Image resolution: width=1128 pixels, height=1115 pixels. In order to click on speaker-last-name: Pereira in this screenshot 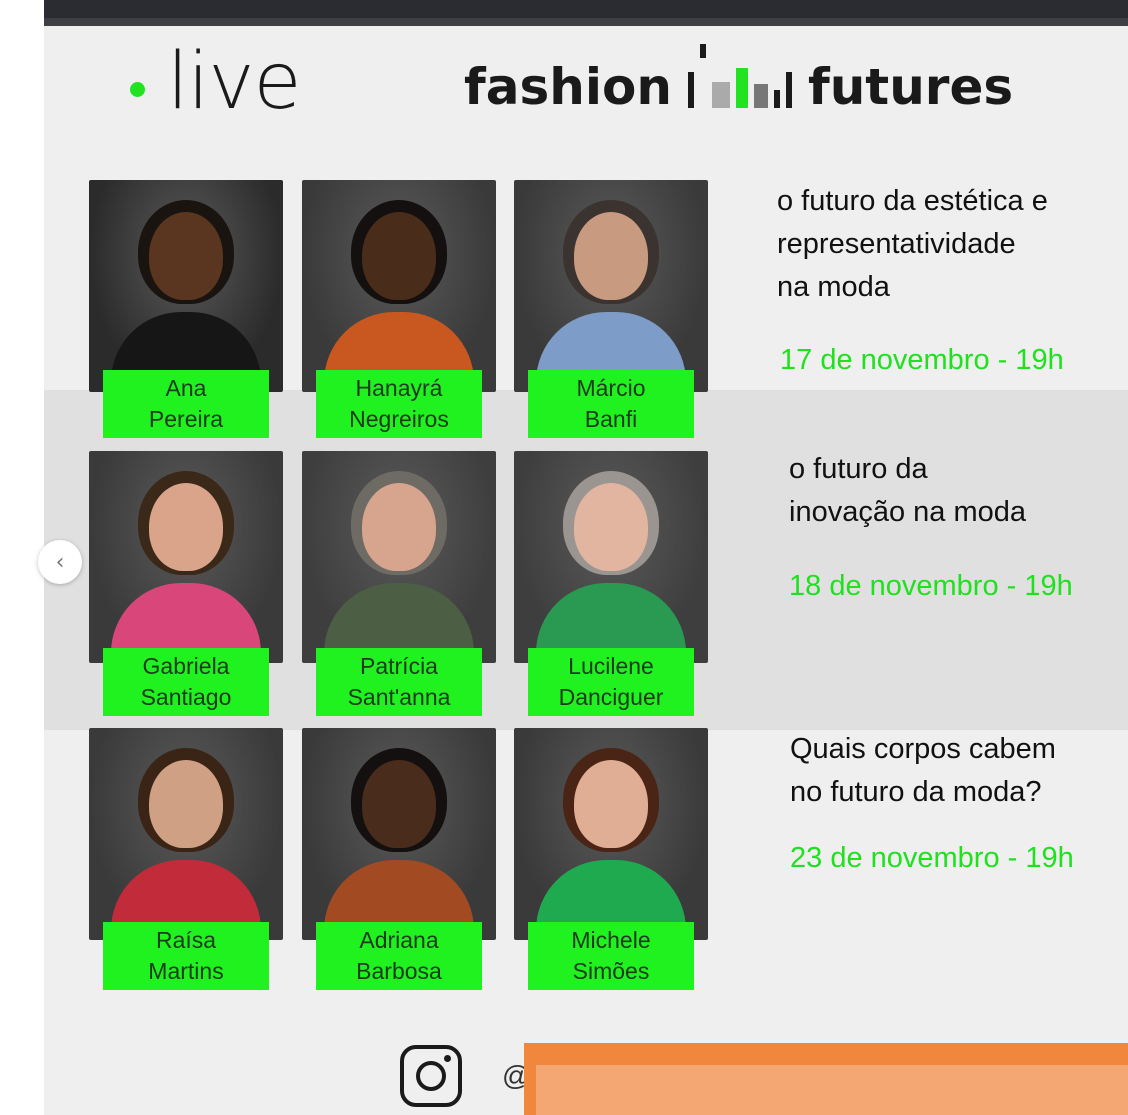, I will do `click(186, 419)`.